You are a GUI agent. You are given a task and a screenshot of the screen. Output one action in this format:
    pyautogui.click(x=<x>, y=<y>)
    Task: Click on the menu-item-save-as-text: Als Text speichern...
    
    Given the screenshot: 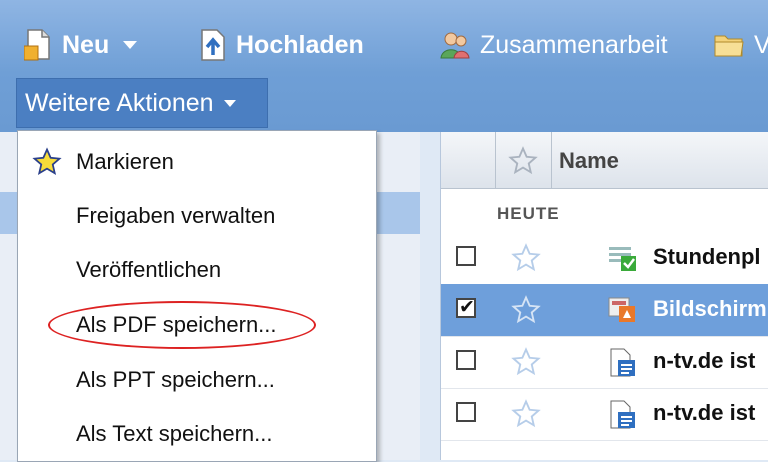 What is the action you would take?
    pyautogui.click(x=197, y=434)
    